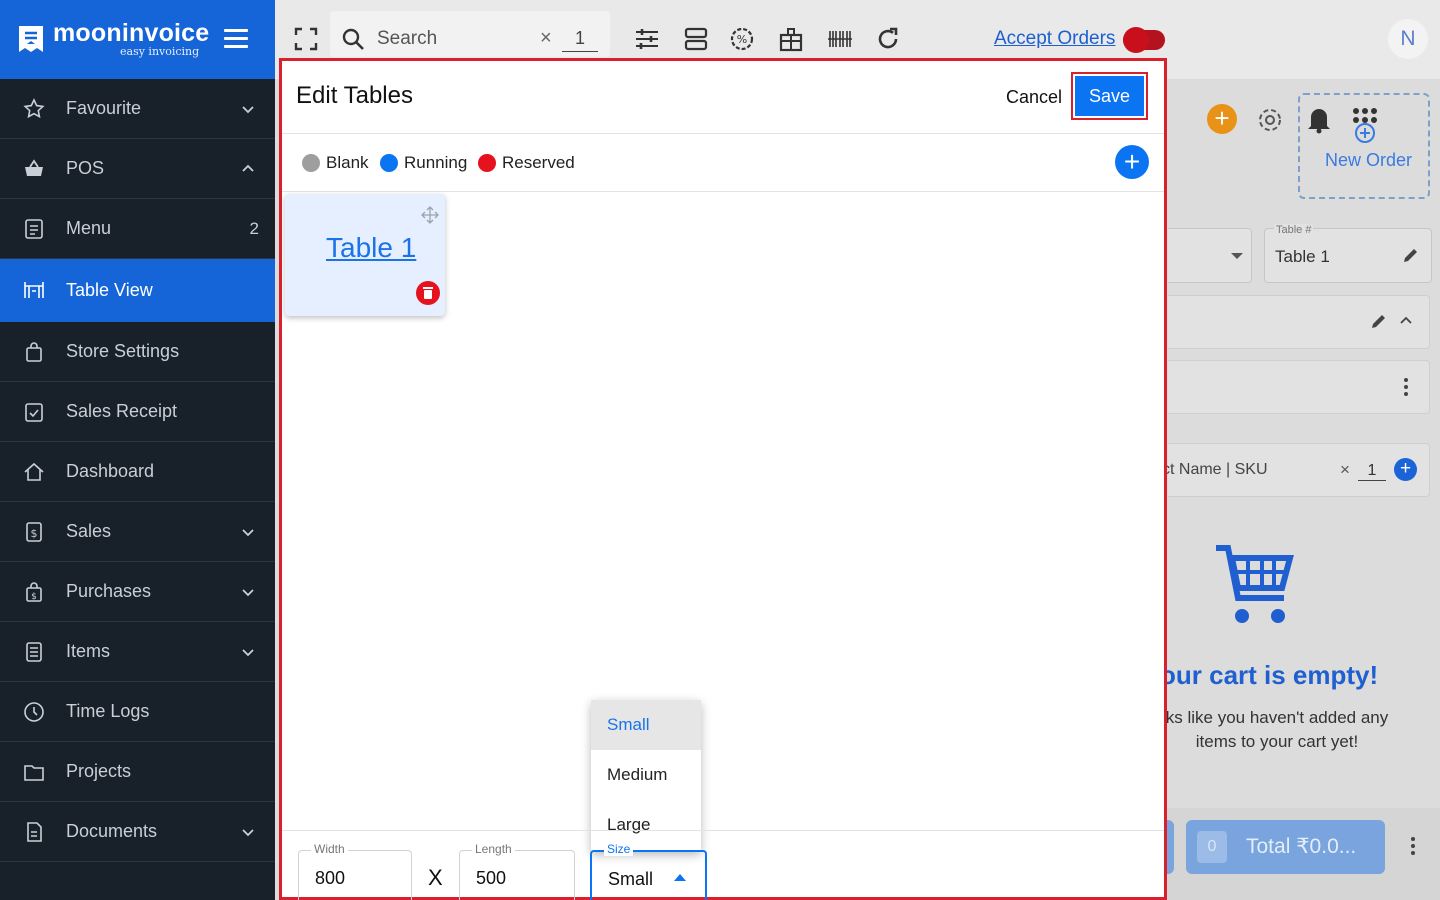  Describe the element at coordinates (546, 38) in the screenshot. I see `clear-search-icon: ×` at that location.